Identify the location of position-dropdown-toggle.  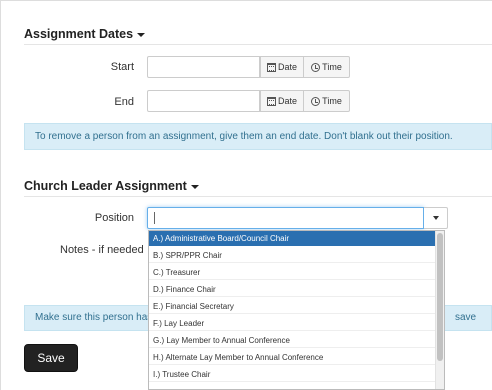
(436, 218).